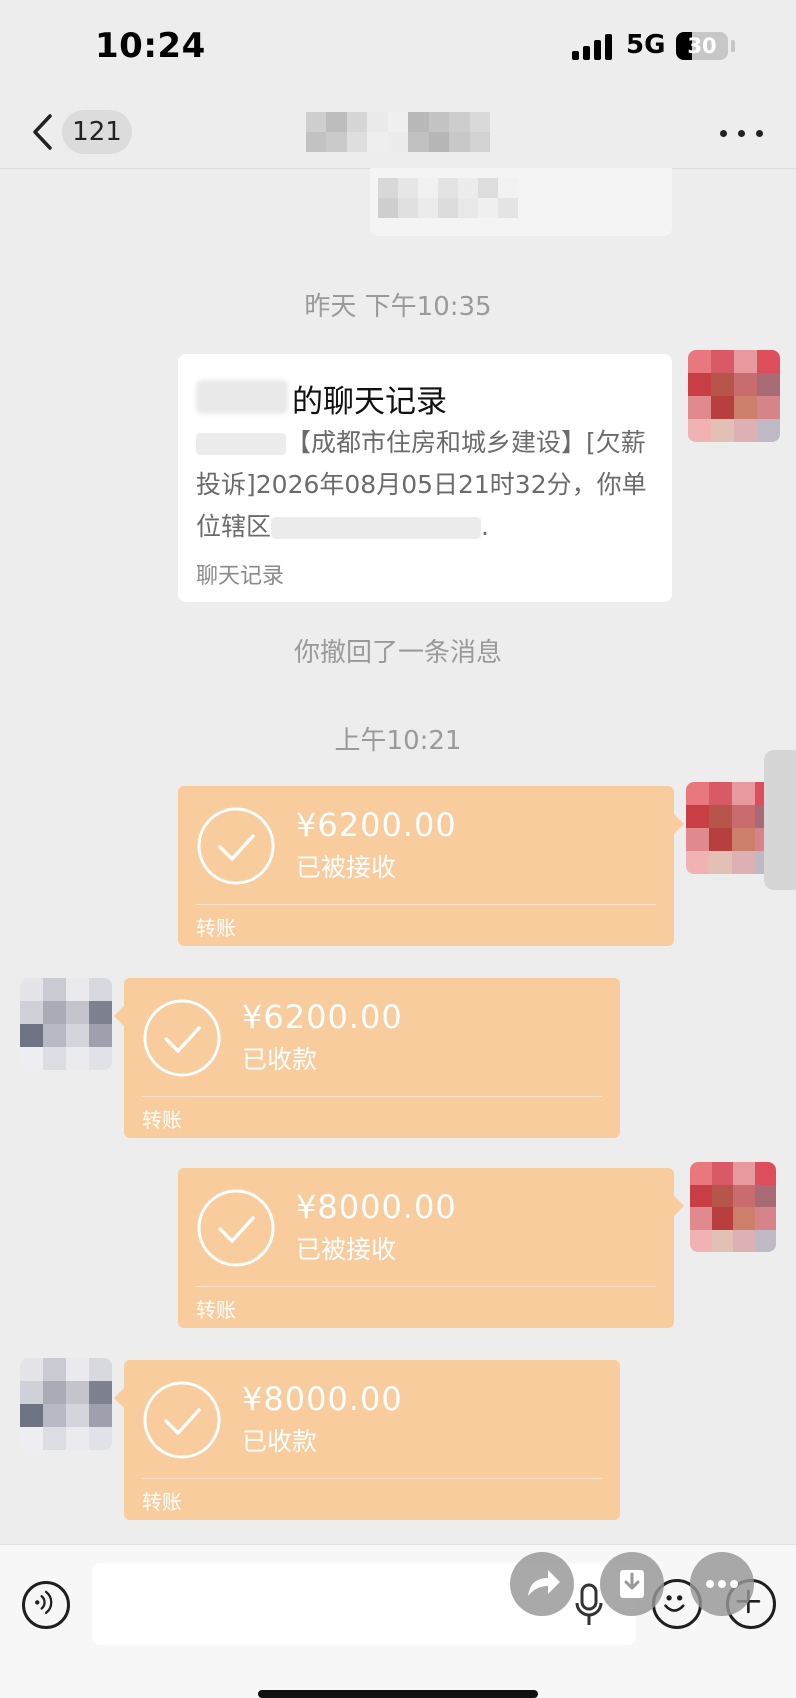 This screenshot has width=796, height=1698. I want to click on timestamp: 昨天 下午10:35, so click(398, 307).